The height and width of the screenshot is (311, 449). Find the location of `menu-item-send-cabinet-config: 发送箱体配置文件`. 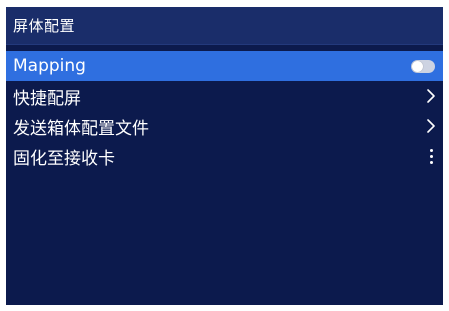

menu-item-send-cabinet-config: 发送箱体配置文件 is located at coordinates (224, 126).